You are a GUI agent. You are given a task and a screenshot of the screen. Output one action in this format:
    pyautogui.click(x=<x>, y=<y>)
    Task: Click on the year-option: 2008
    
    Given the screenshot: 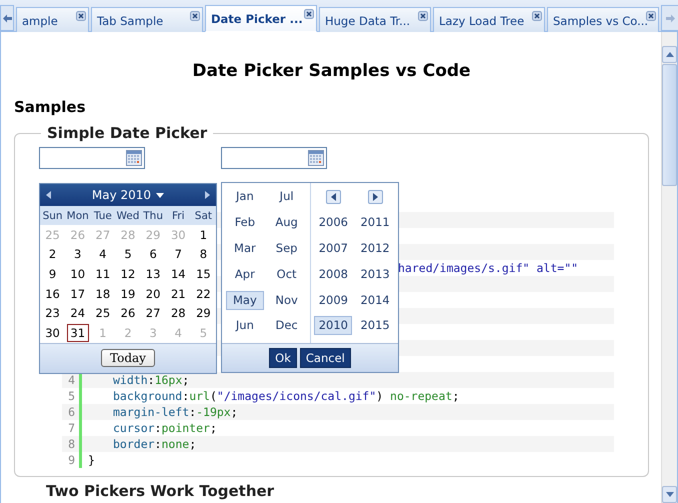 What is the action you would take?
    pyautogui.click(x=333, y=274)
    